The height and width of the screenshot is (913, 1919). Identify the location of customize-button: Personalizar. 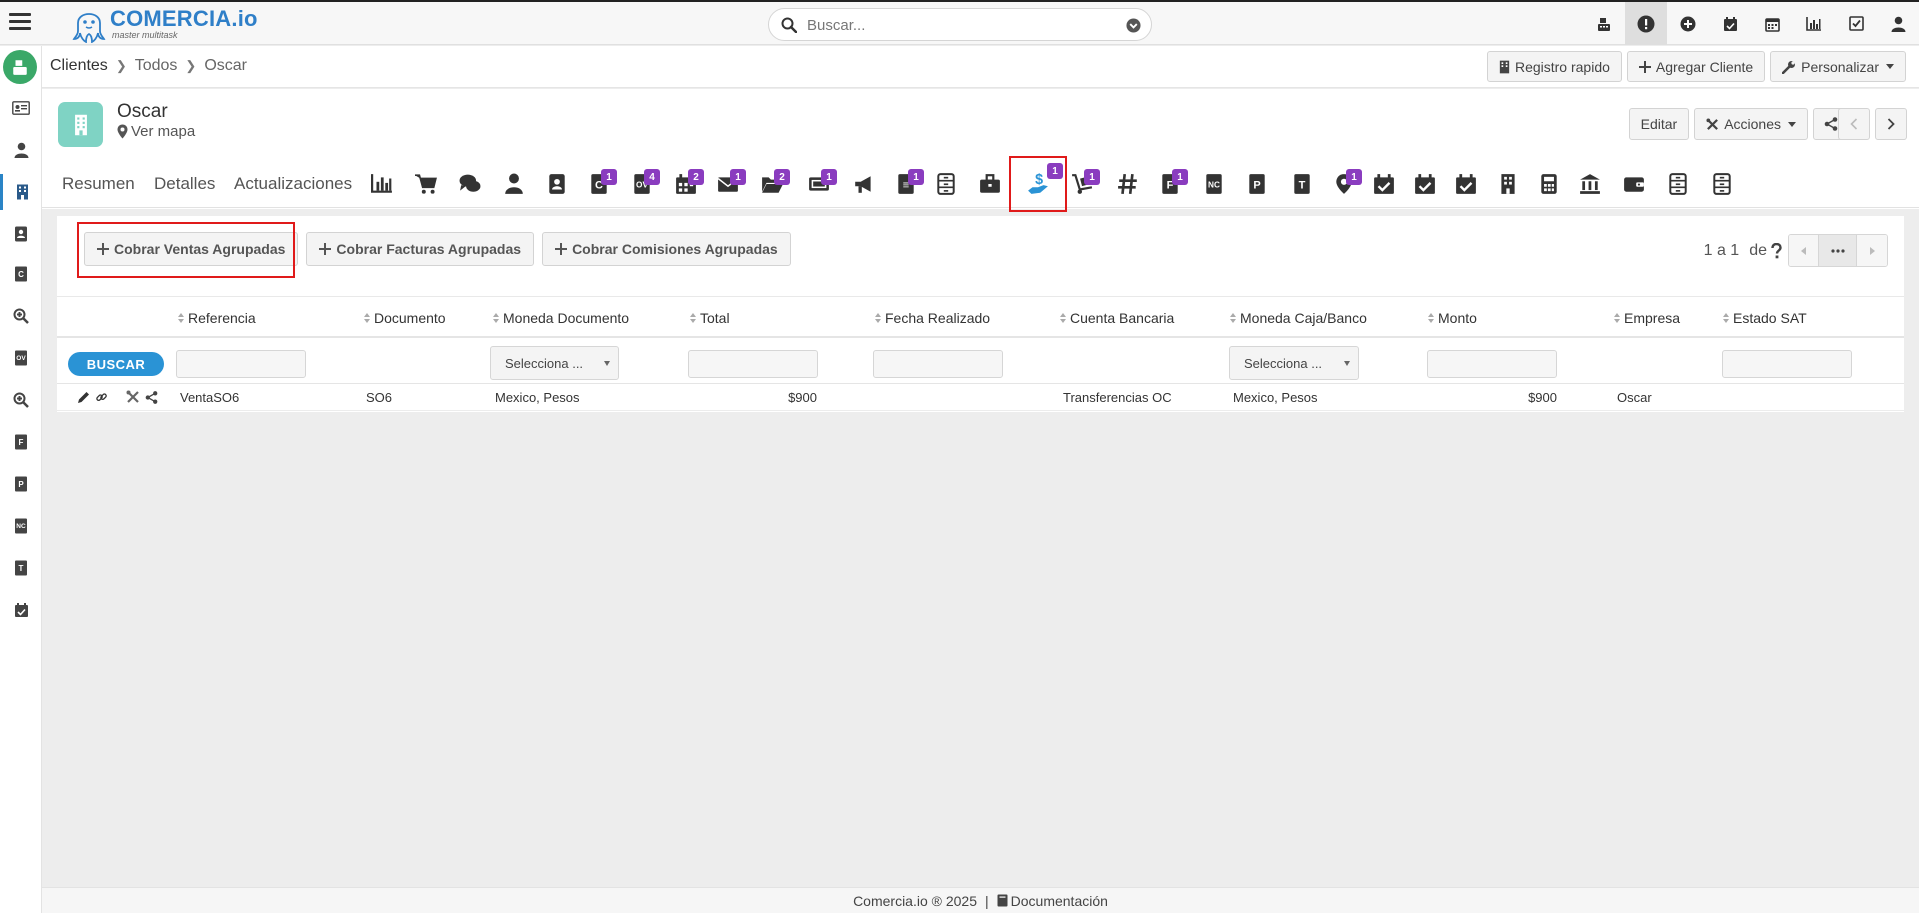
(1838, 66).